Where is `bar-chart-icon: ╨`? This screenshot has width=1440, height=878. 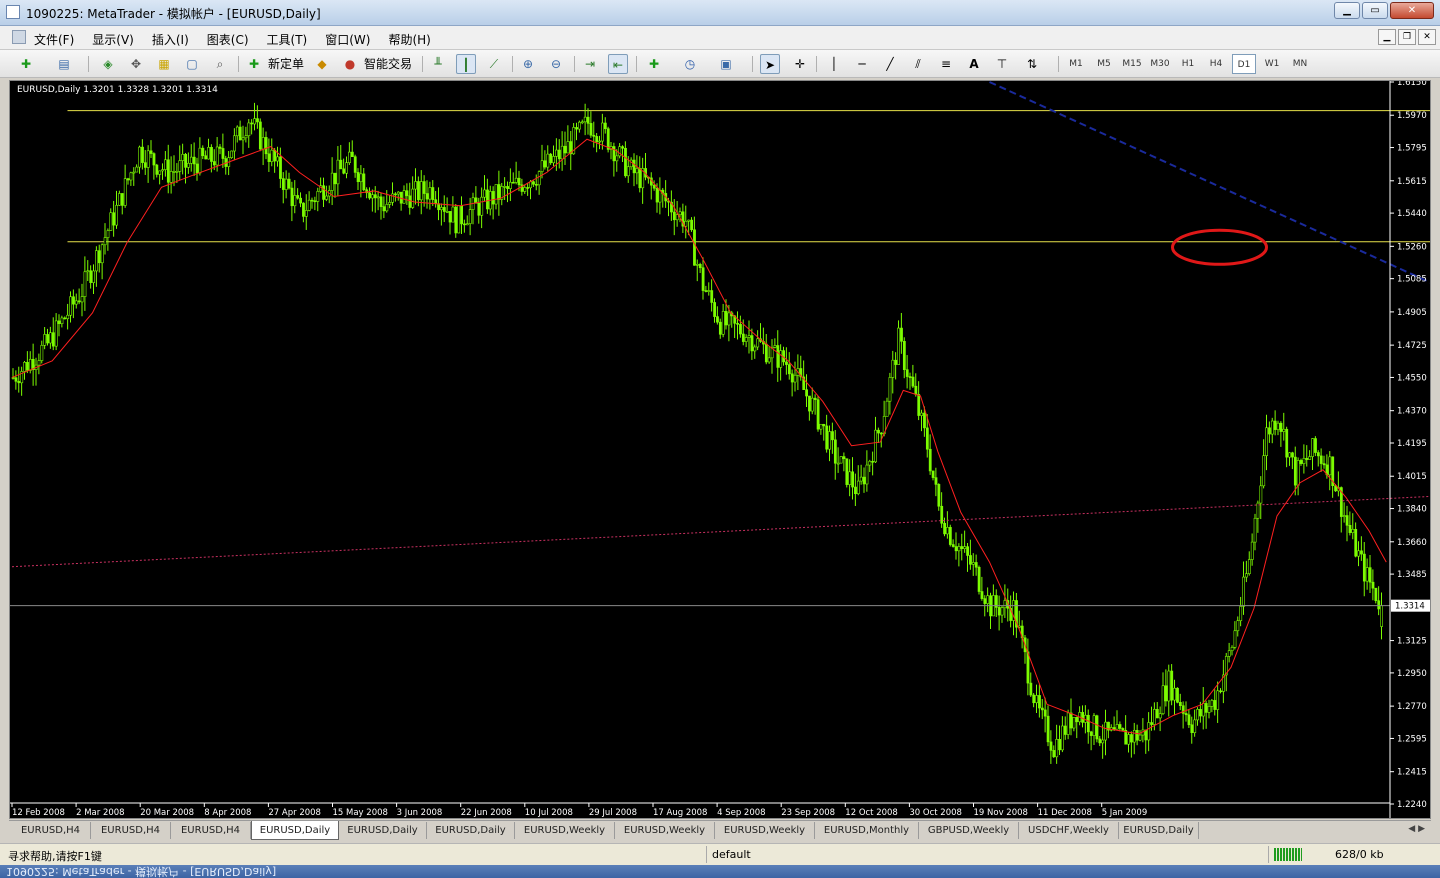 bar-chart-icon: ╨ is located at coordinates (438, 64).